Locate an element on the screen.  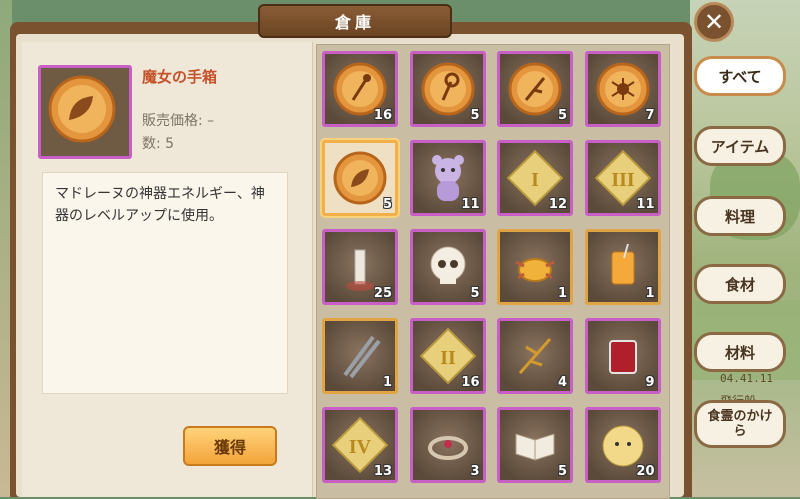
svg-text: II is located at coordinates (448, 358).